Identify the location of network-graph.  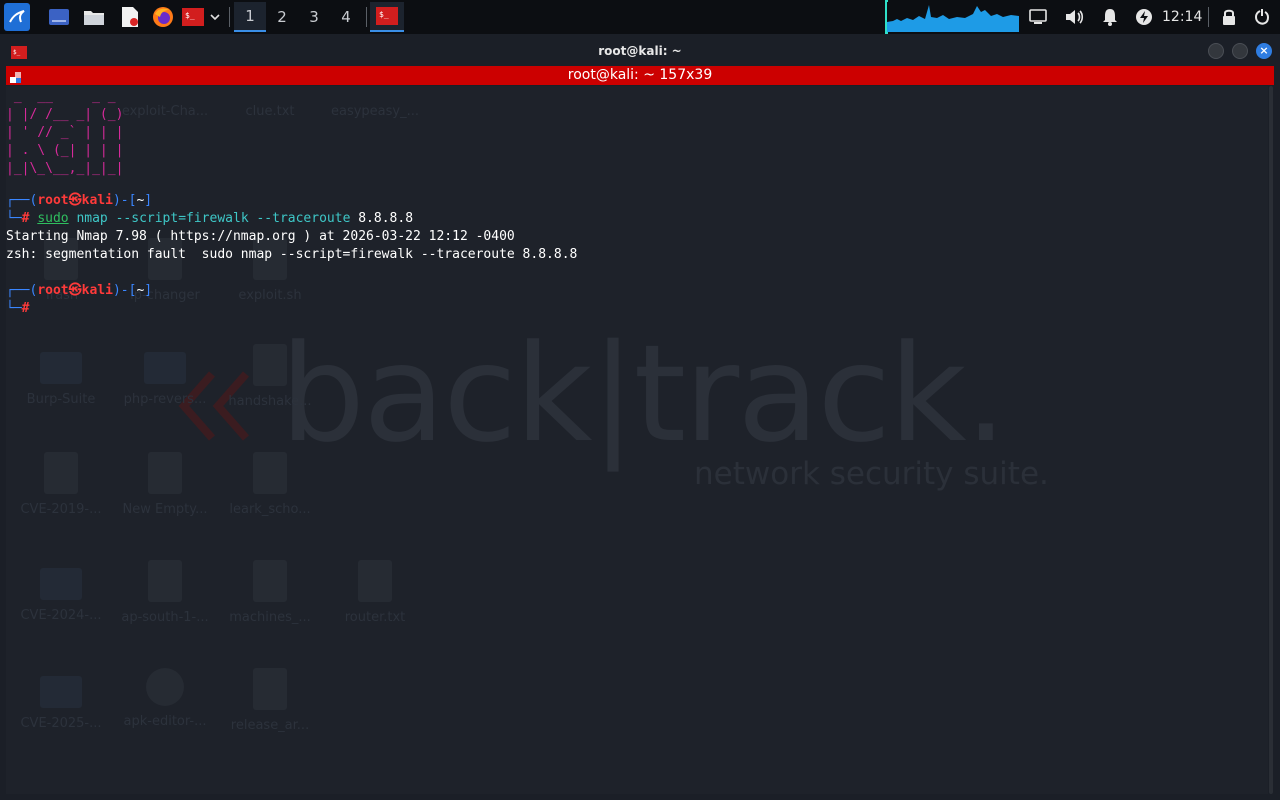
(953, 17).